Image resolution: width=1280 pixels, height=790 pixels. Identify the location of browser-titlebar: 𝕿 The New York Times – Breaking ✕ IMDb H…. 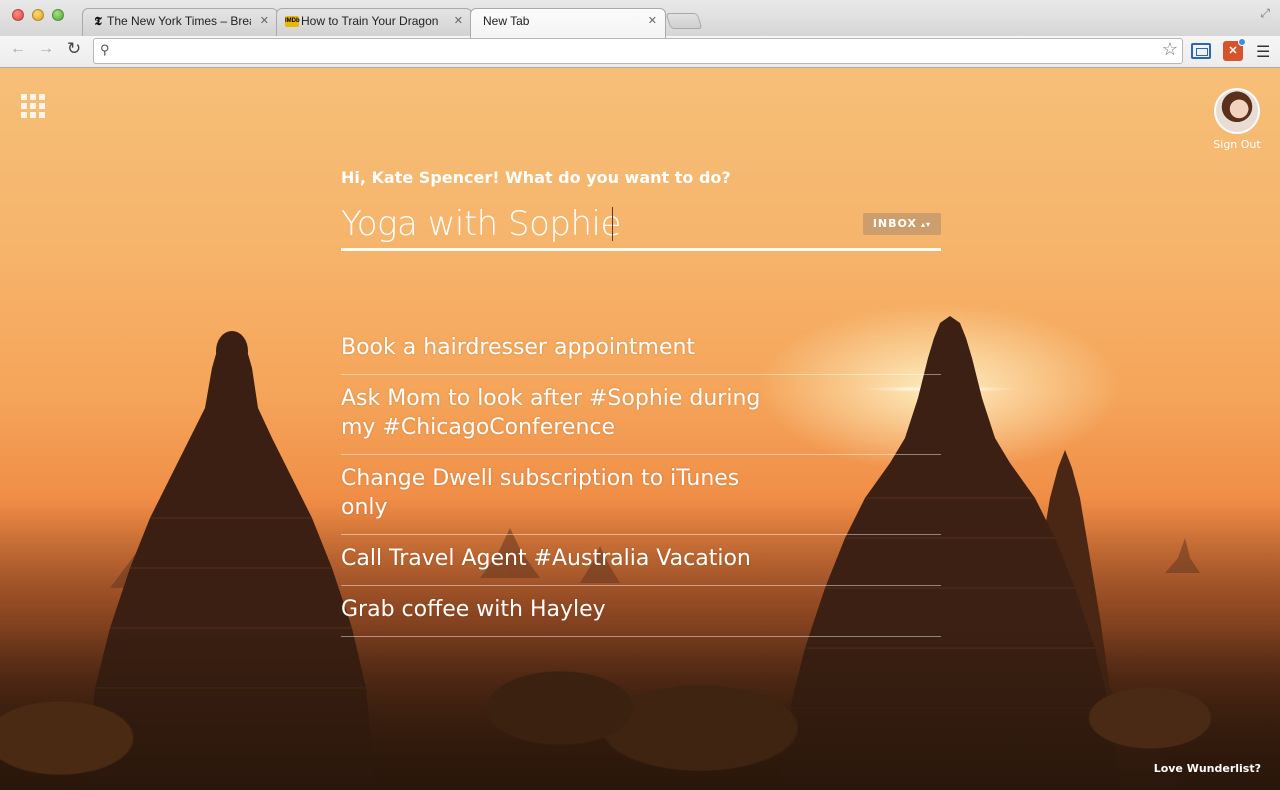
(640, 19).